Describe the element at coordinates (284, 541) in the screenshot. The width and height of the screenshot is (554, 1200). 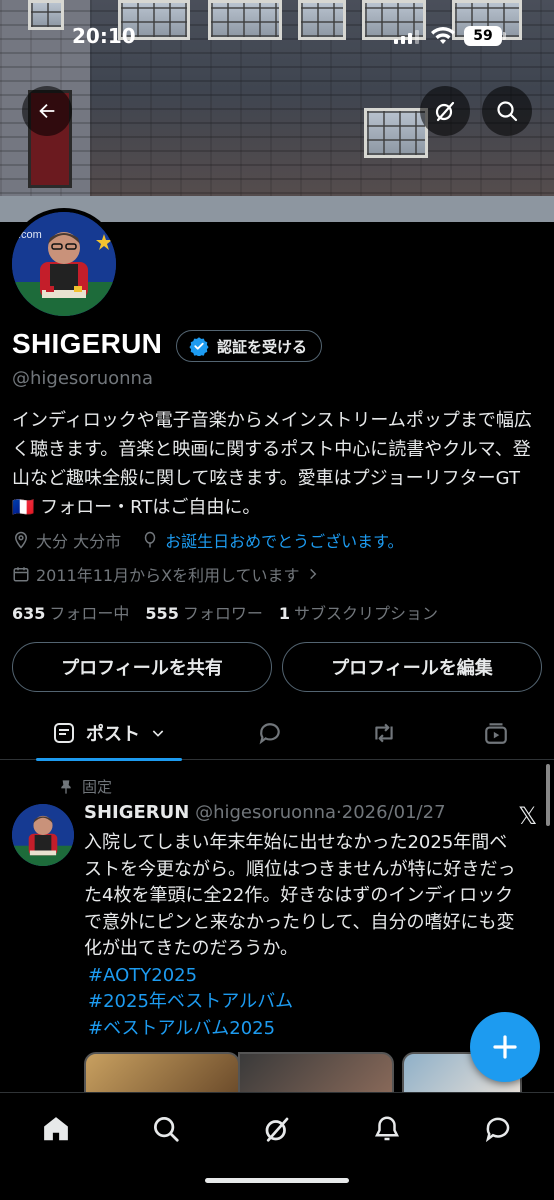
I see `birthday-message: お誕生日おめでとうございます。` at that location.